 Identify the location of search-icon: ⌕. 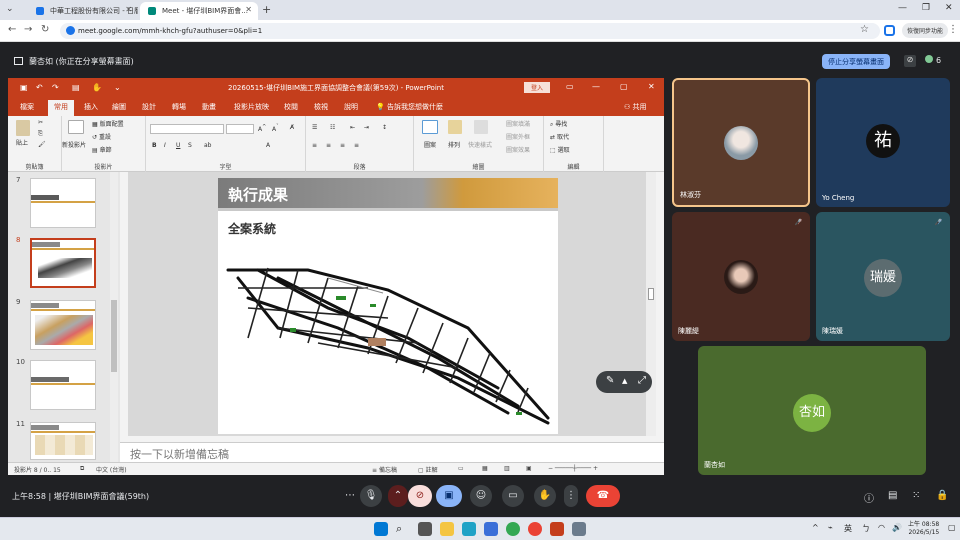
(403, 529).